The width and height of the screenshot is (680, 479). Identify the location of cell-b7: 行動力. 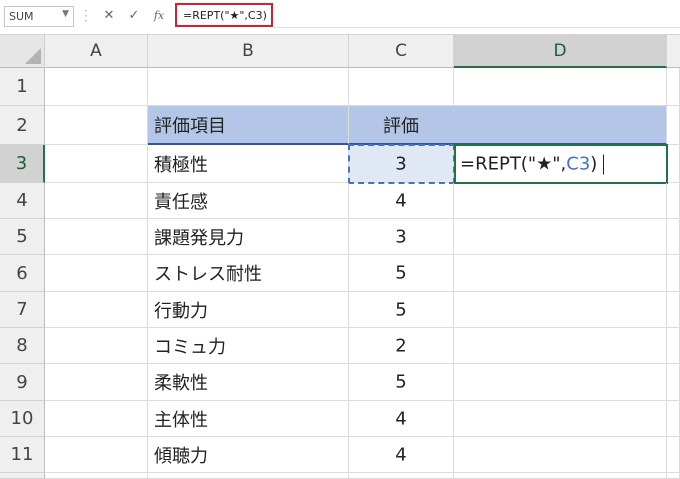
(248, 310).